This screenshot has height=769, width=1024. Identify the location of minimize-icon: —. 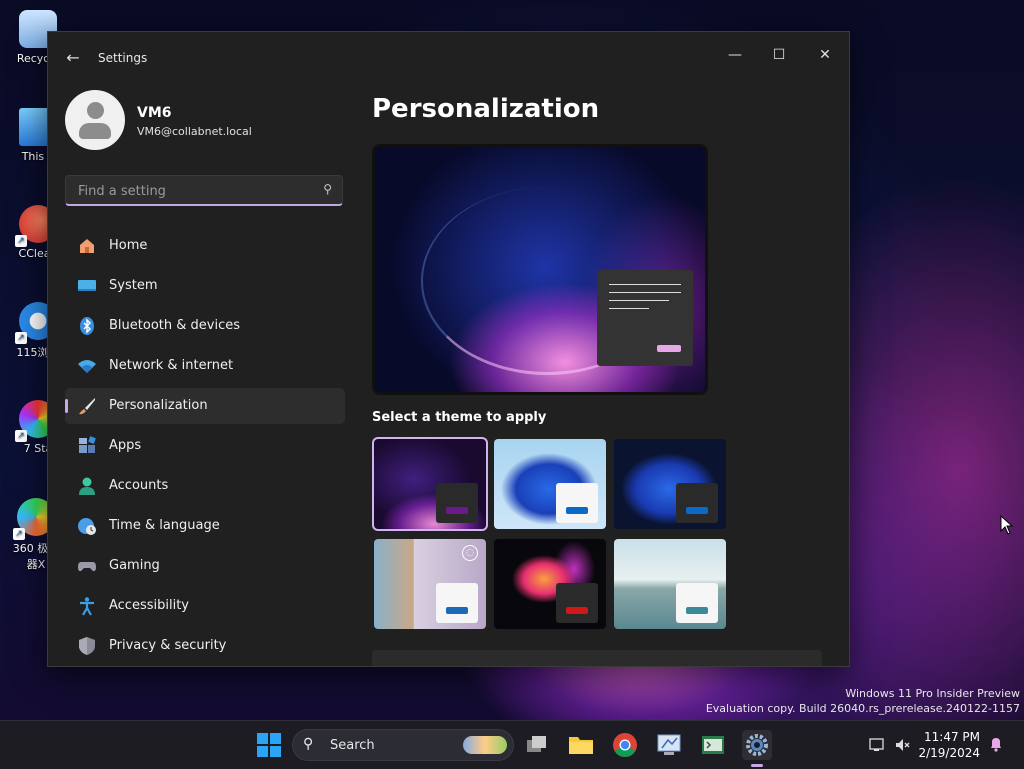
(735, 55).